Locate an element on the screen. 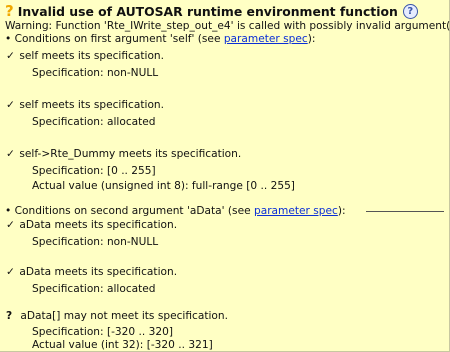  condition-detail: Specification: [0 .. 255] is located at coordinates (94, 171).